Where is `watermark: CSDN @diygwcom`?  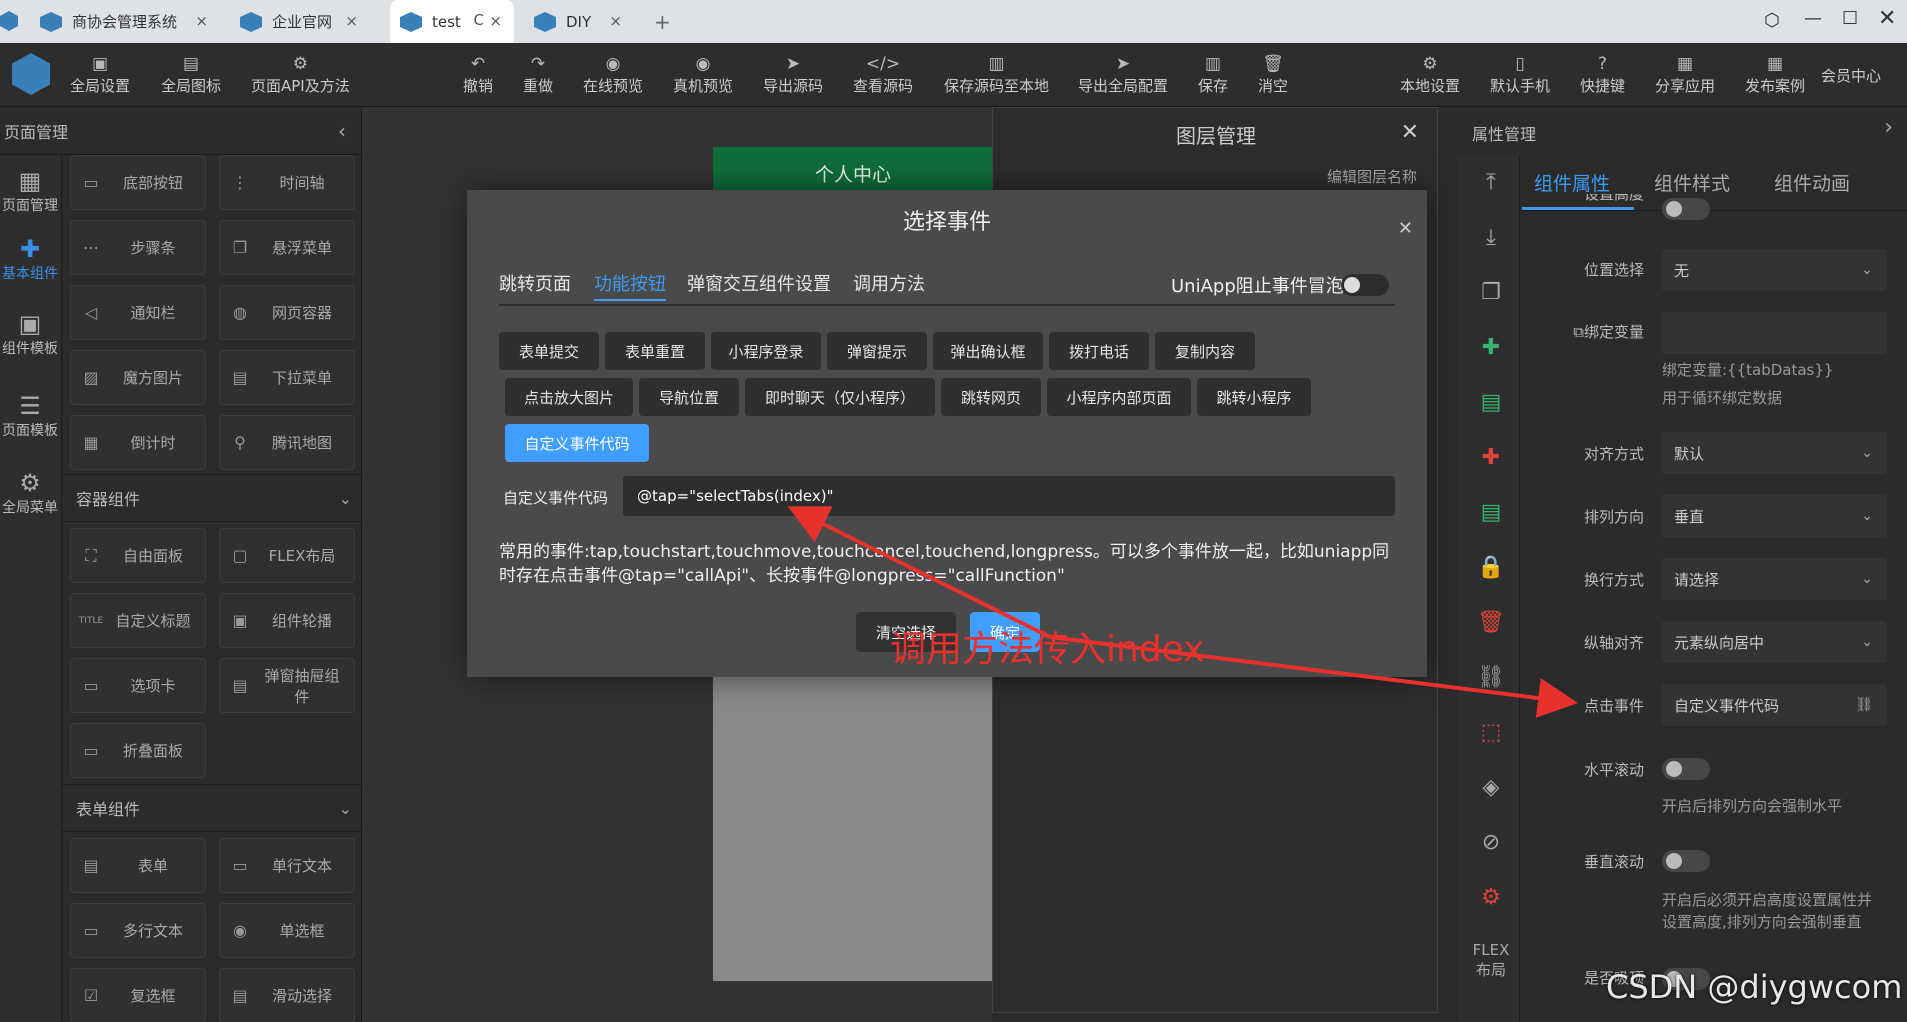
watermark: CSDN @diygwcom is located at coordinates (1754, 987).